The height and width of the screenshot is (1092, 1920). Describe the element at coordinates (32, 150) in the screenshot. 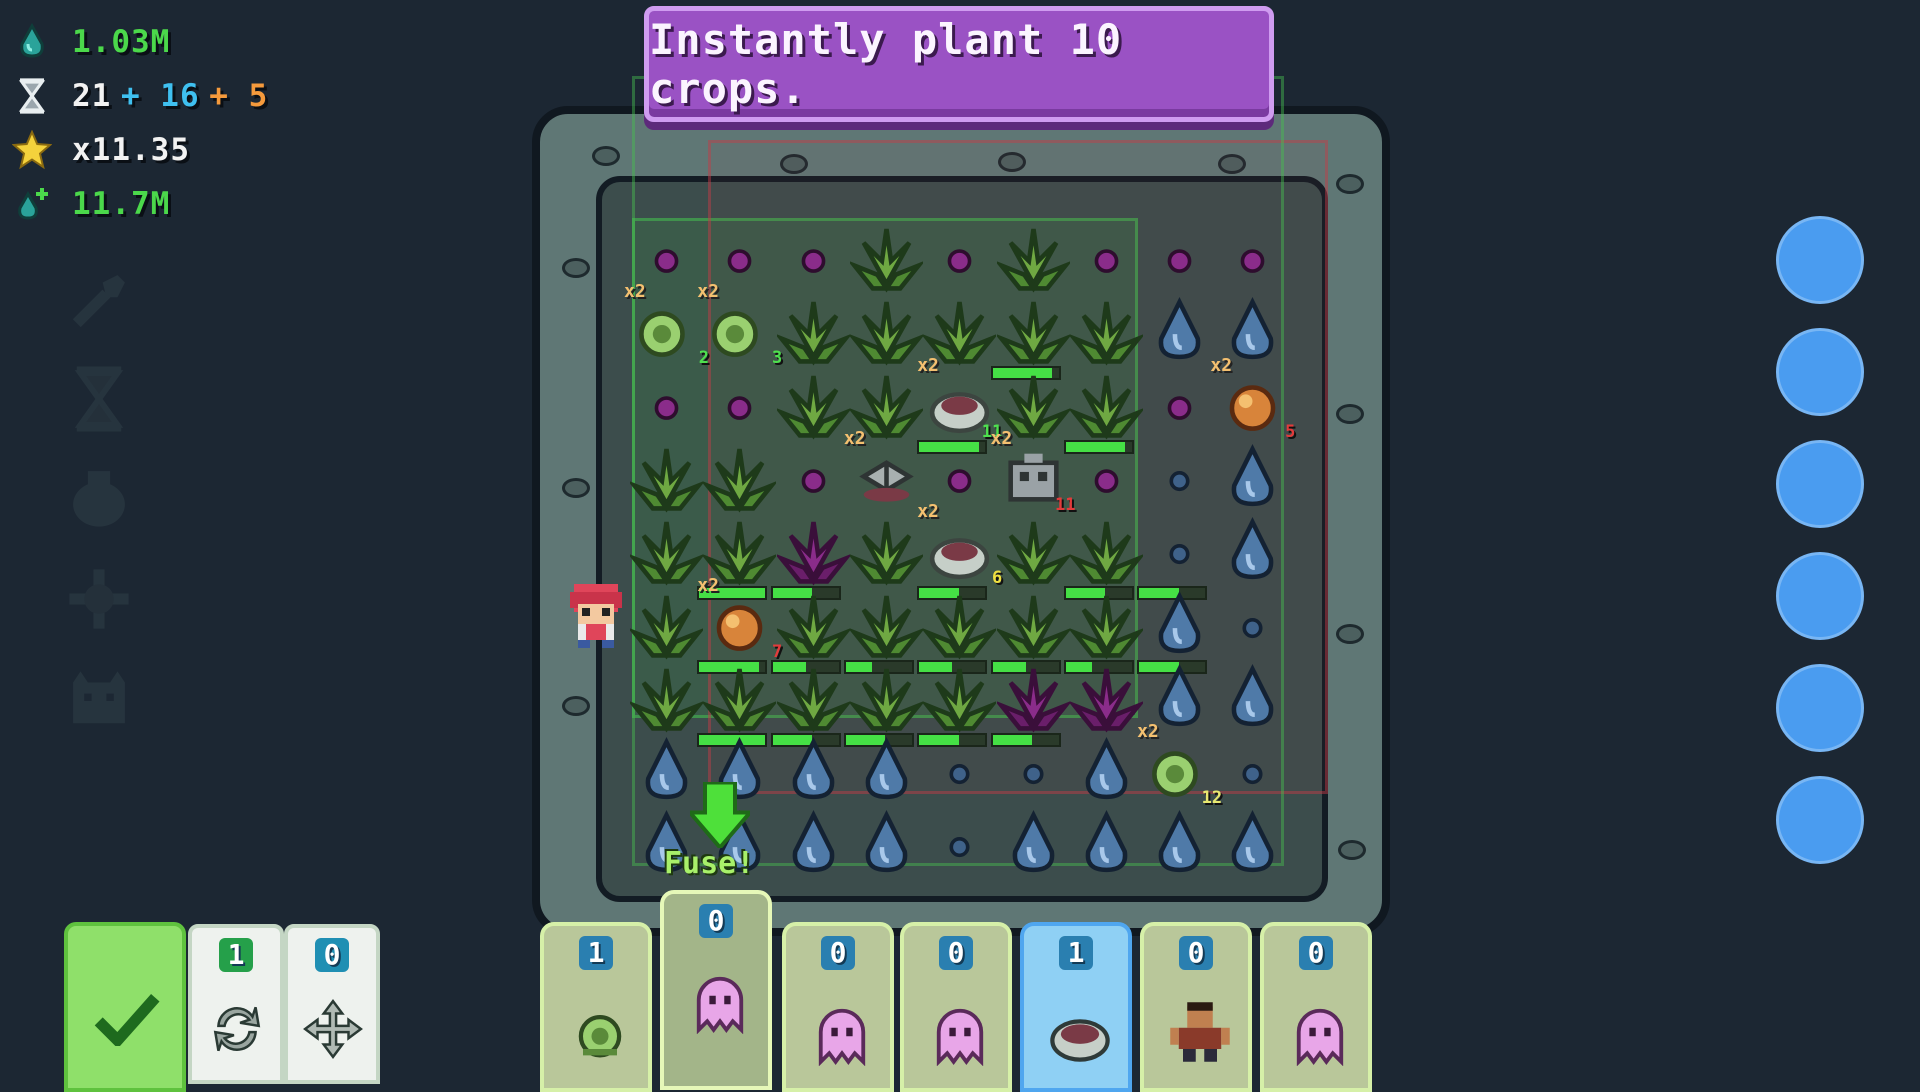

I see `star-icon` at that location.